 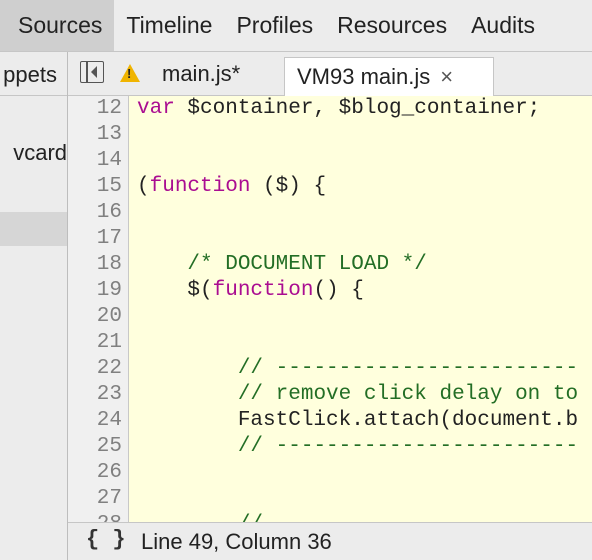 What do you see at coordinates (95, 161) in the screenshot?
I see `line-number: 14` at bounding box center [95, 161].